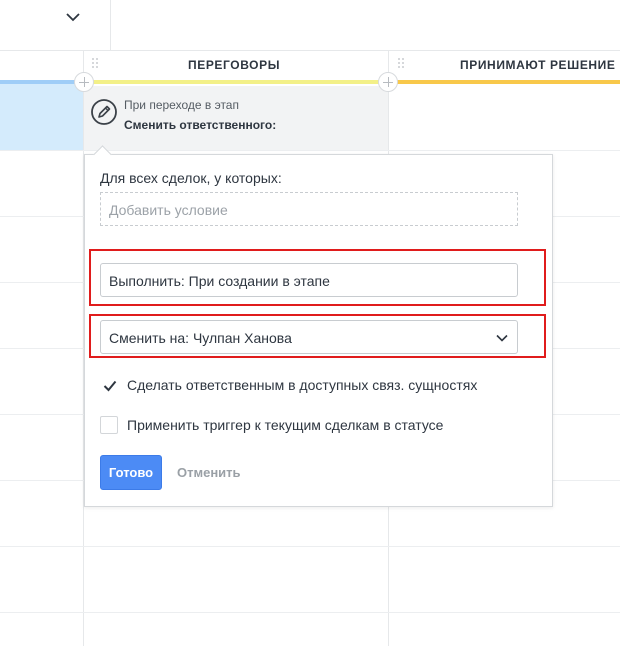  Describe the element at coordinates (200, 125) in the screenshot. I see `trigger-action: Сменить ответственного:` at that location.